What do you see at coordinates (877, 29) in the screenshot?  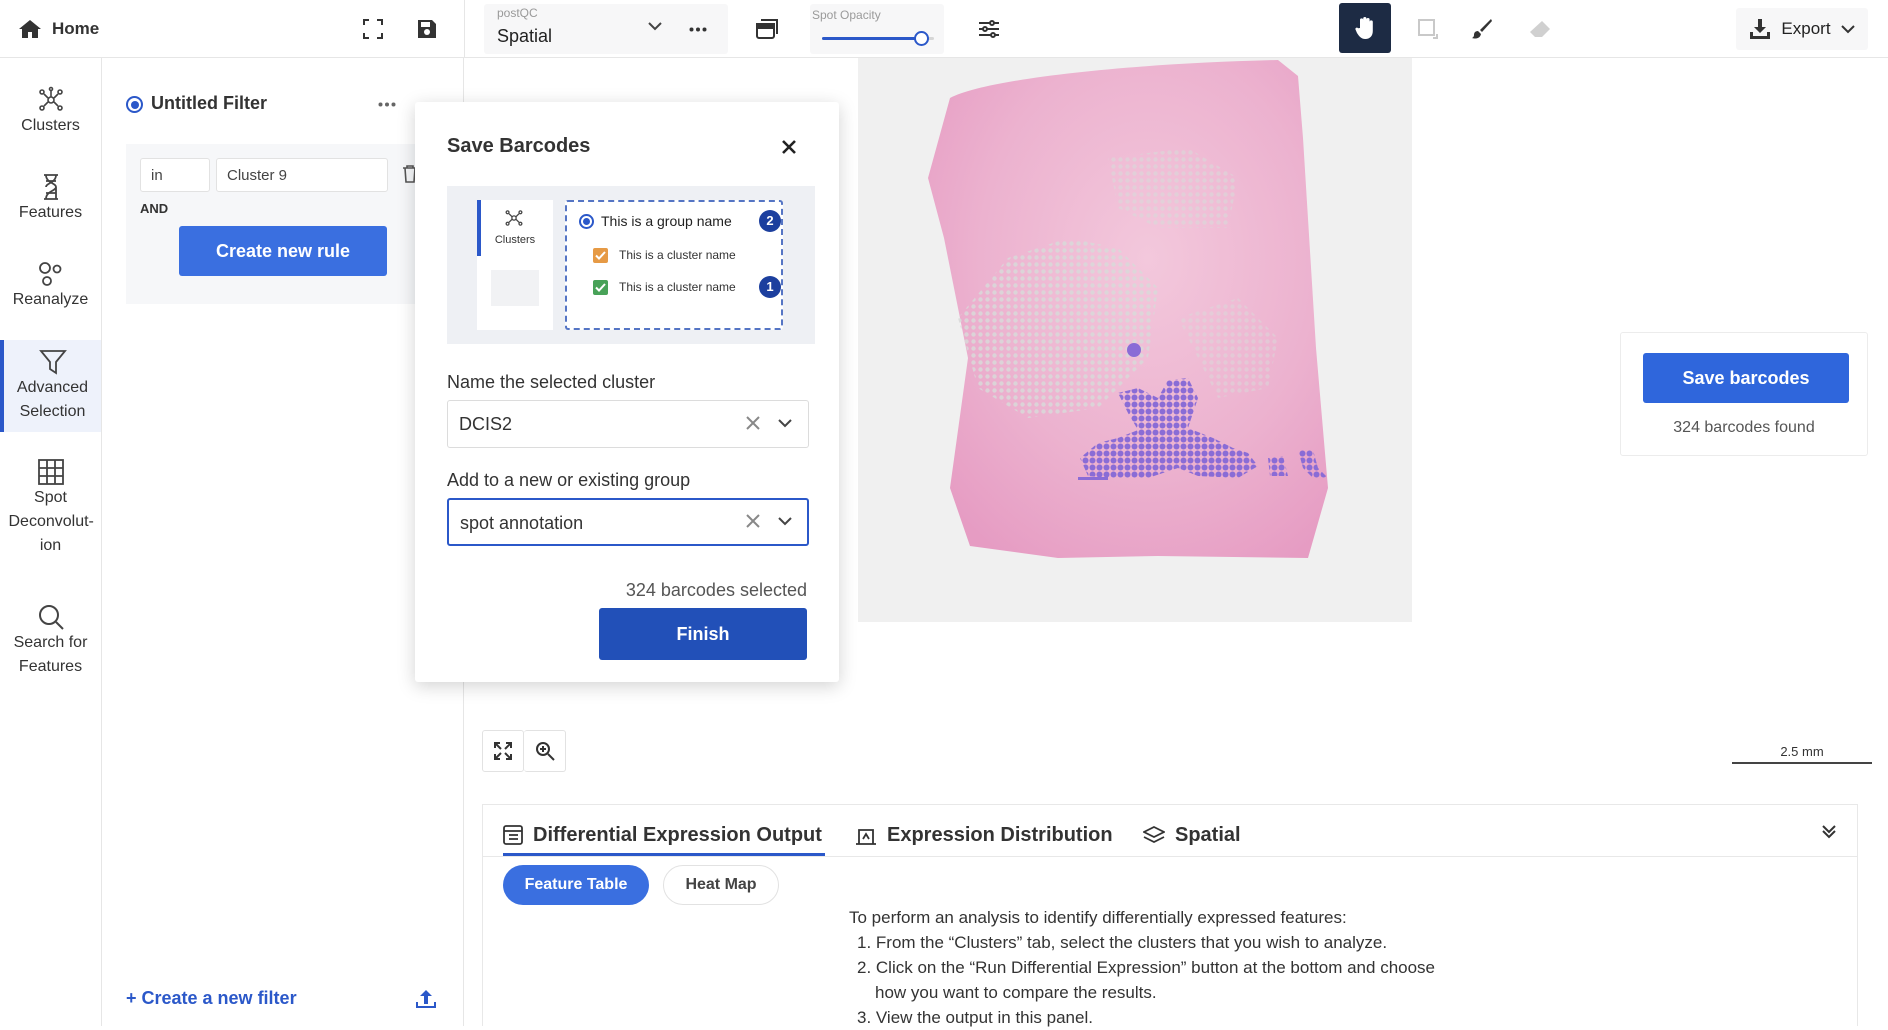 I see `spot-opacity-control: Spot Opacity` at bounding box center [877, 29].